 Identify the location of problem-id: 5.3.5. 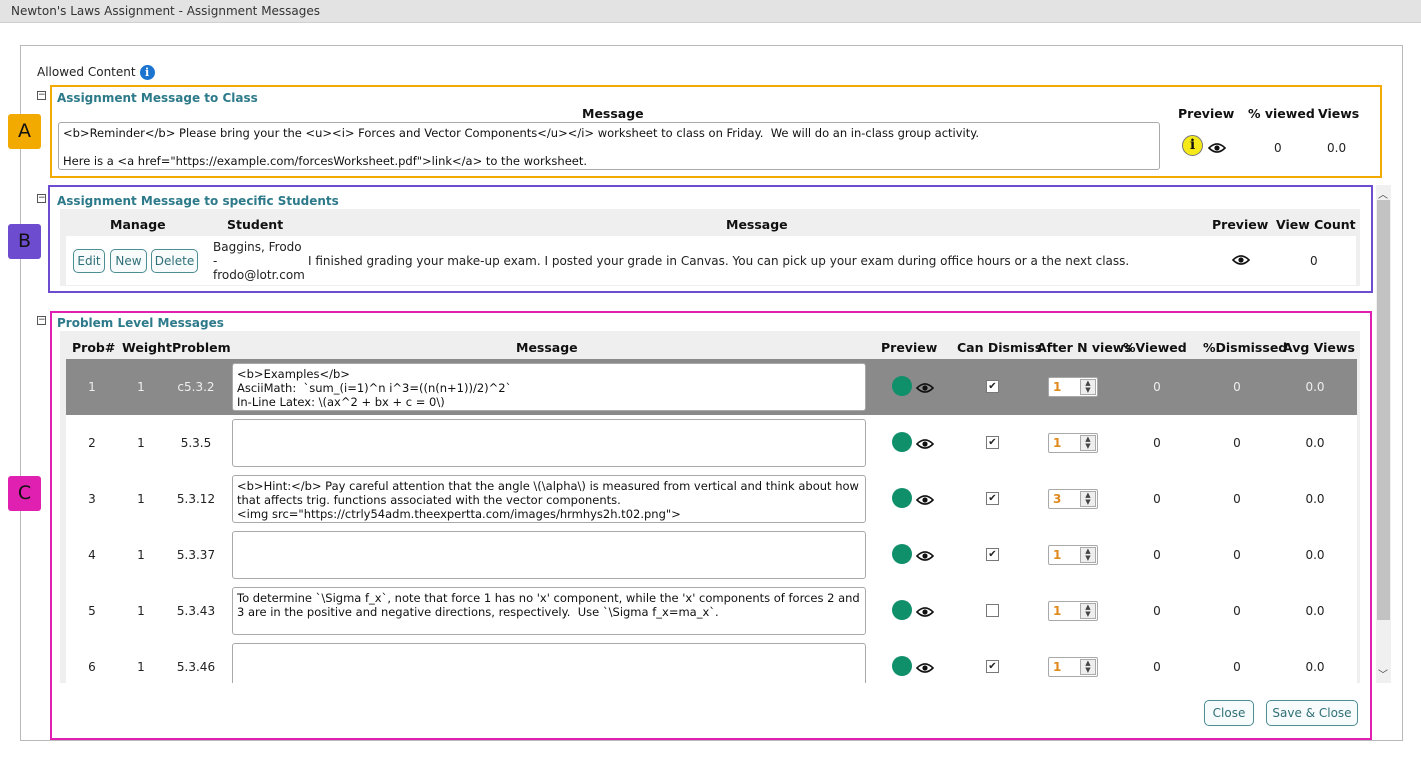
(196, 443).